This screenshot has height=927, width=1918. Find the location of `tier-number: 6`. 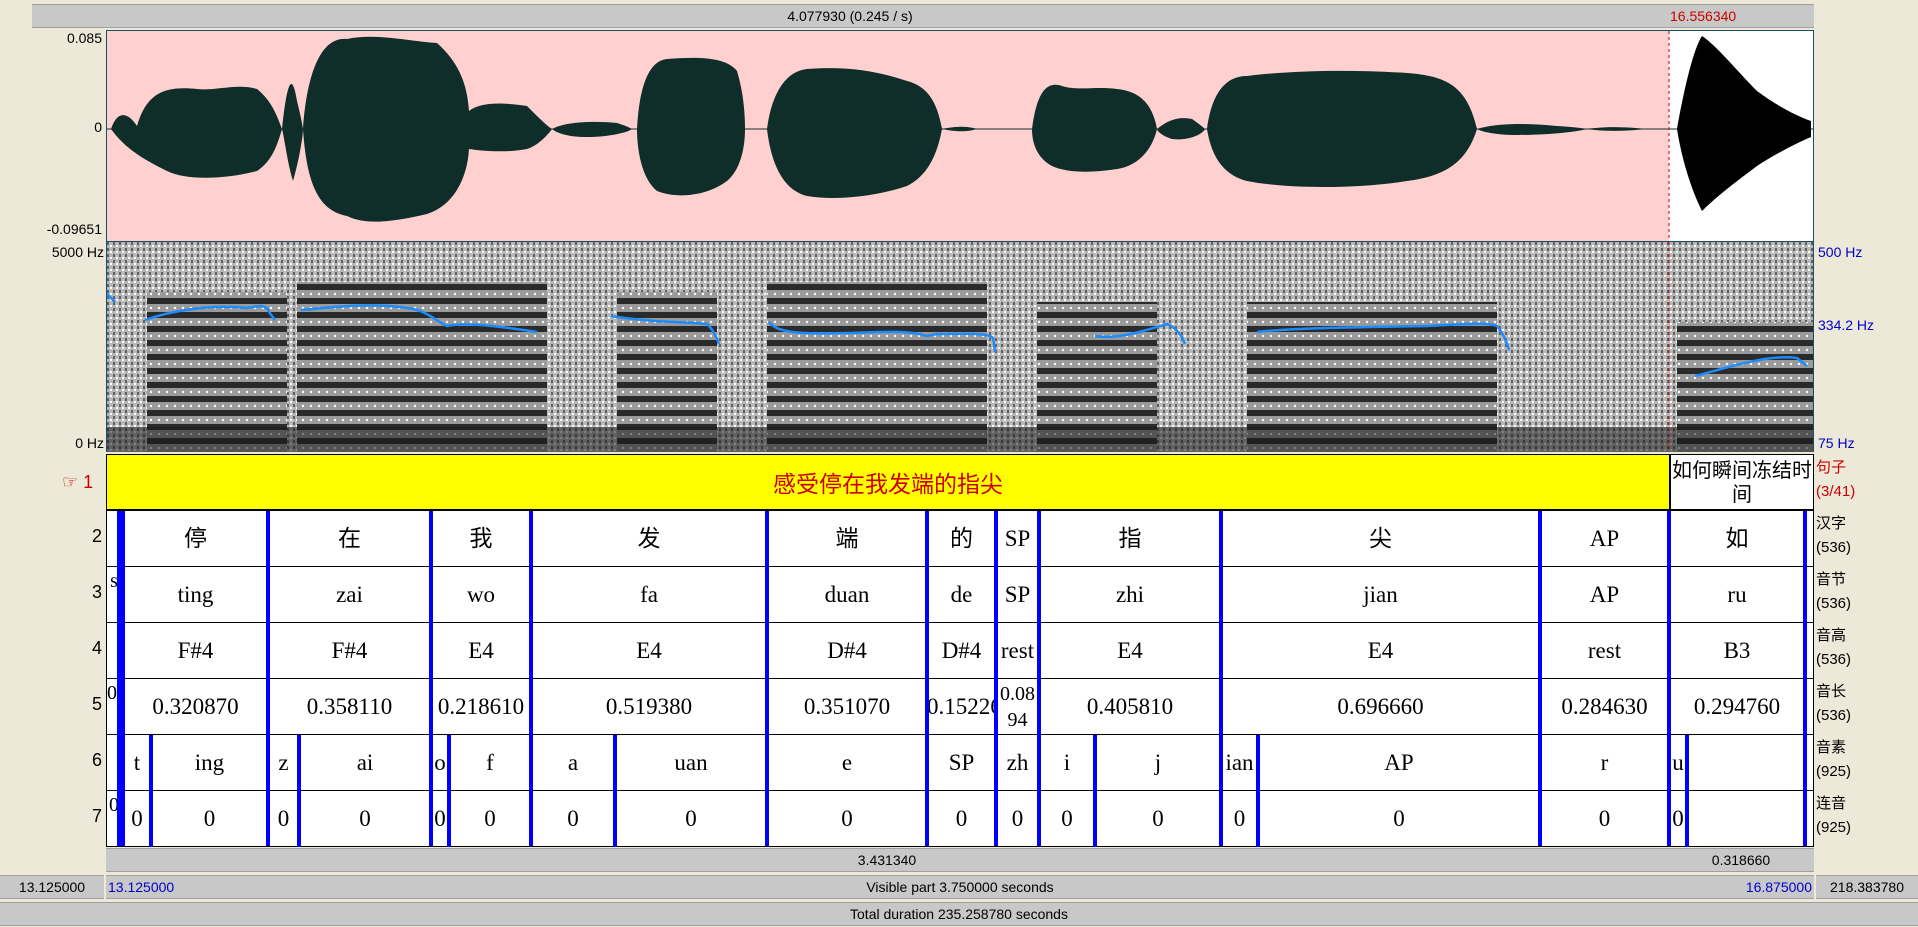

tier-number: 6 is located at coordinates (87, 760).